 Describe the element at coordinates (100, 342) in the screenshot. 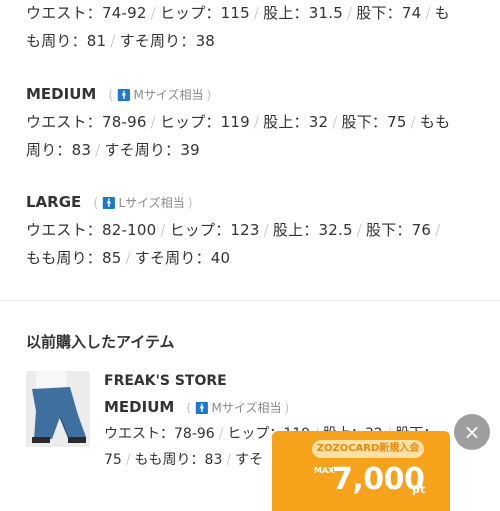

I see `purchased-section-title: 以前購入したアイテム` at that location.